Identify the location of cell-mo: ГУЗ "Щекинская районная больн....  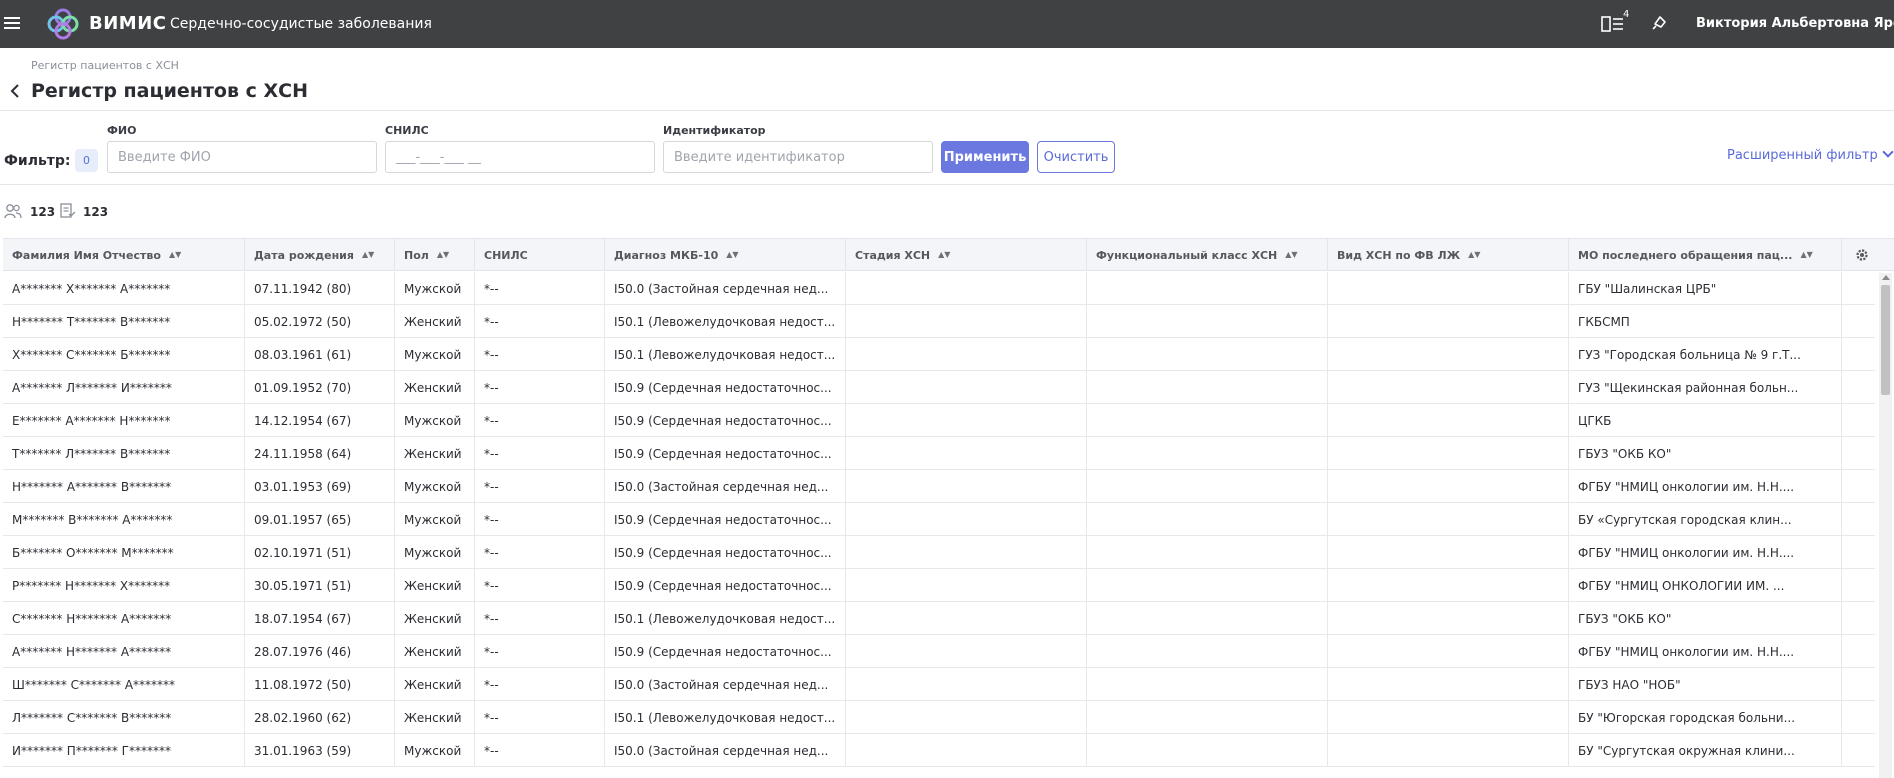
(1705, 387).